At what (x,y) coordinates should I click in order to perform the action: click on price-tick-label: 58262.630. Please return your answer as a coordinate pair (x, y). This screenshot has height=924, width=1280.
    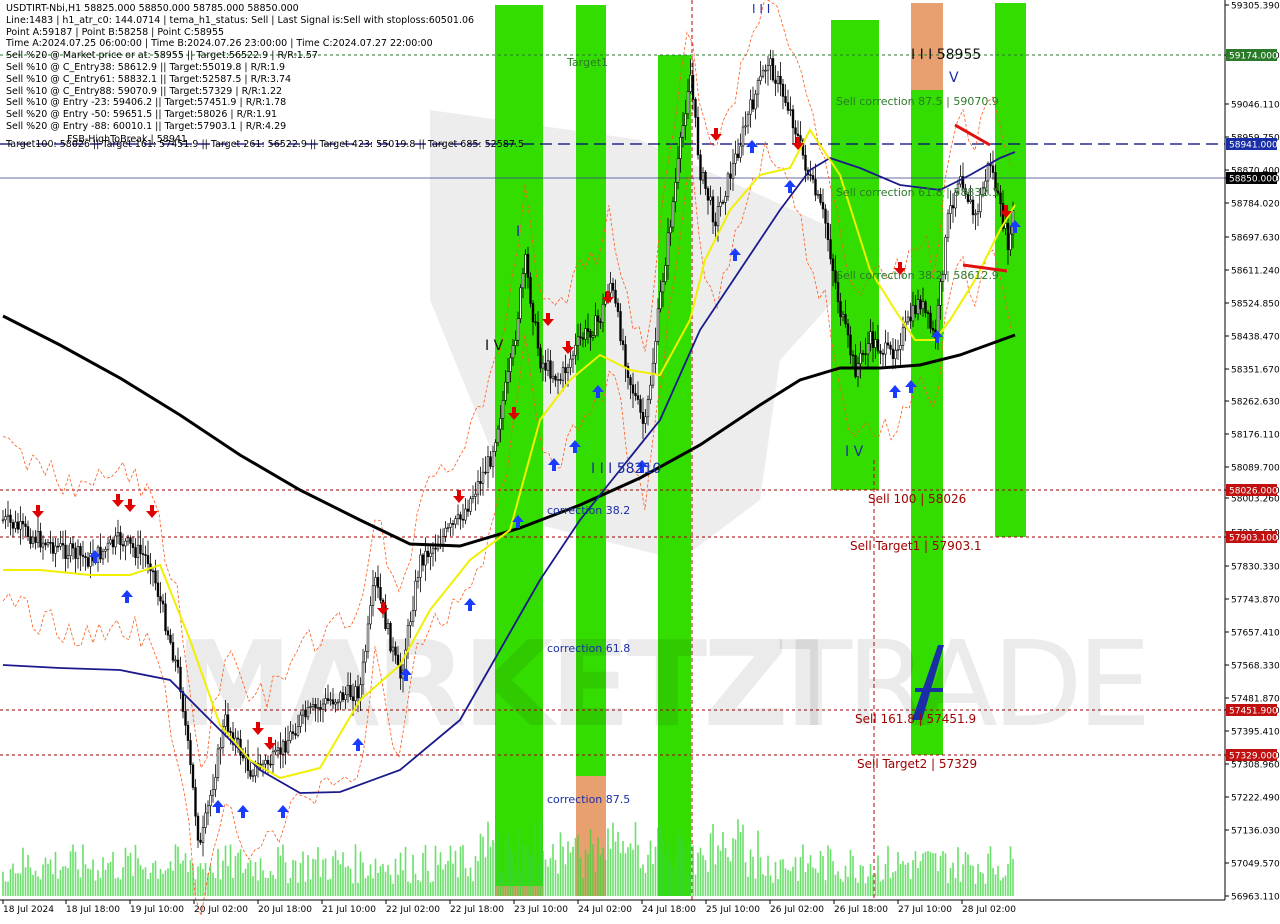
    Looking at the image, I should click on (1255, 403).